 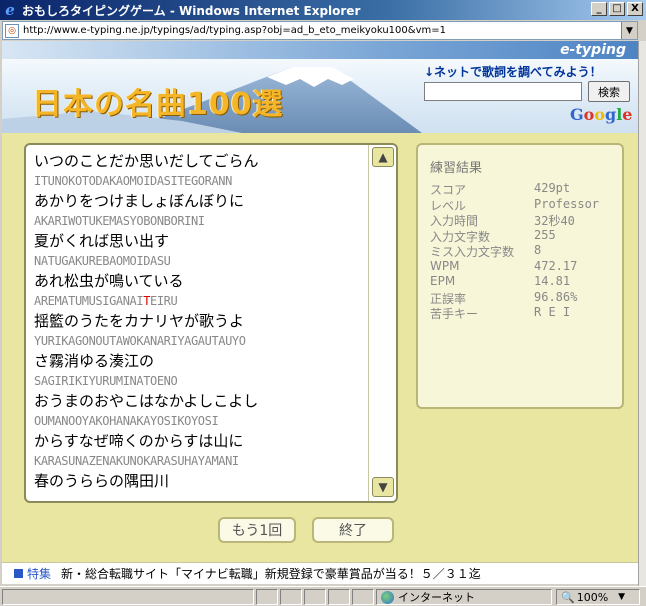 What do you see at coordinates (109, 281) in the screenshot?
I see `lyric-japanese: あれ松虫が鳴いている` at bounding box center [109, 281].